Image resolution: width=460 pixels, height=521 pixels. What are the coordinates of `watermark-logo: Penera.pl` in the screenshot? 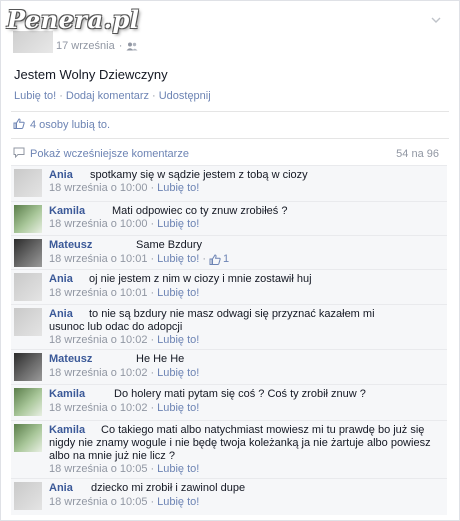 It's located at (73, 19).